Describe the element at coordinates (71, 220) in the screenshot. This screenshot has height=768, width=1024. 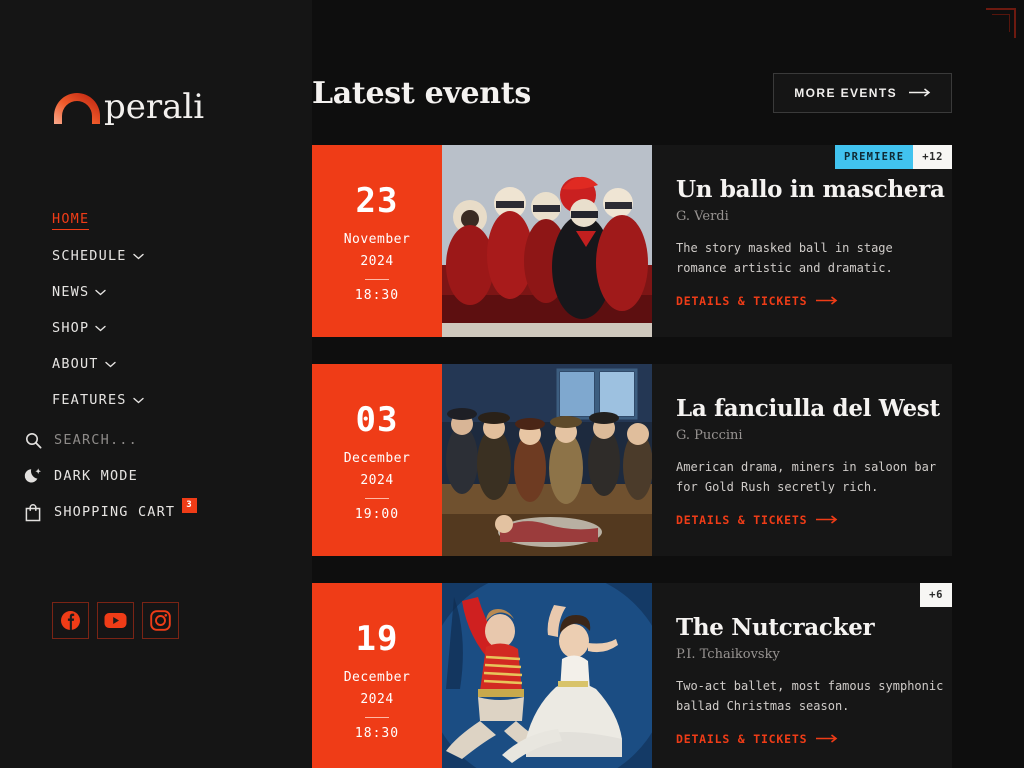
I see `sidebar-item-label: HOME` at that location.